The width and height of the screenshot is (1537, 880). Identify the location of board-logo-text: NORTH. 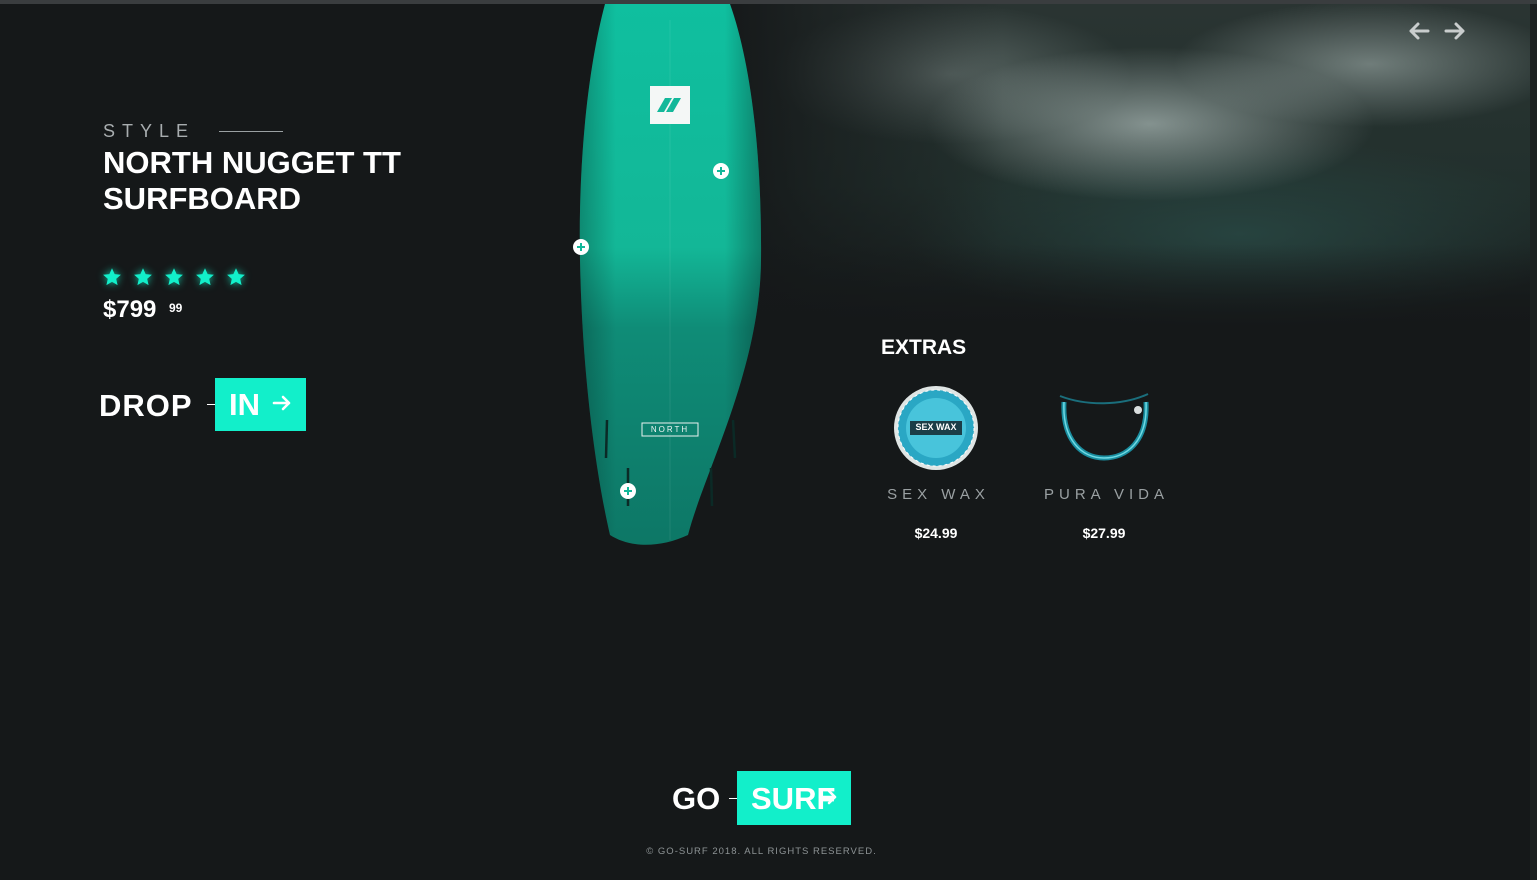
(670, 429).